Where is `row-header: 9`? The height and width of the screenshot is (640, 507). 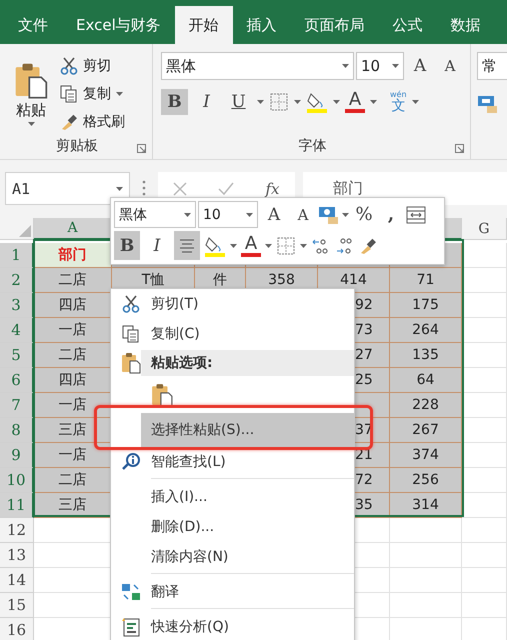
row-header: 9 is located at coordinates (17, 455).